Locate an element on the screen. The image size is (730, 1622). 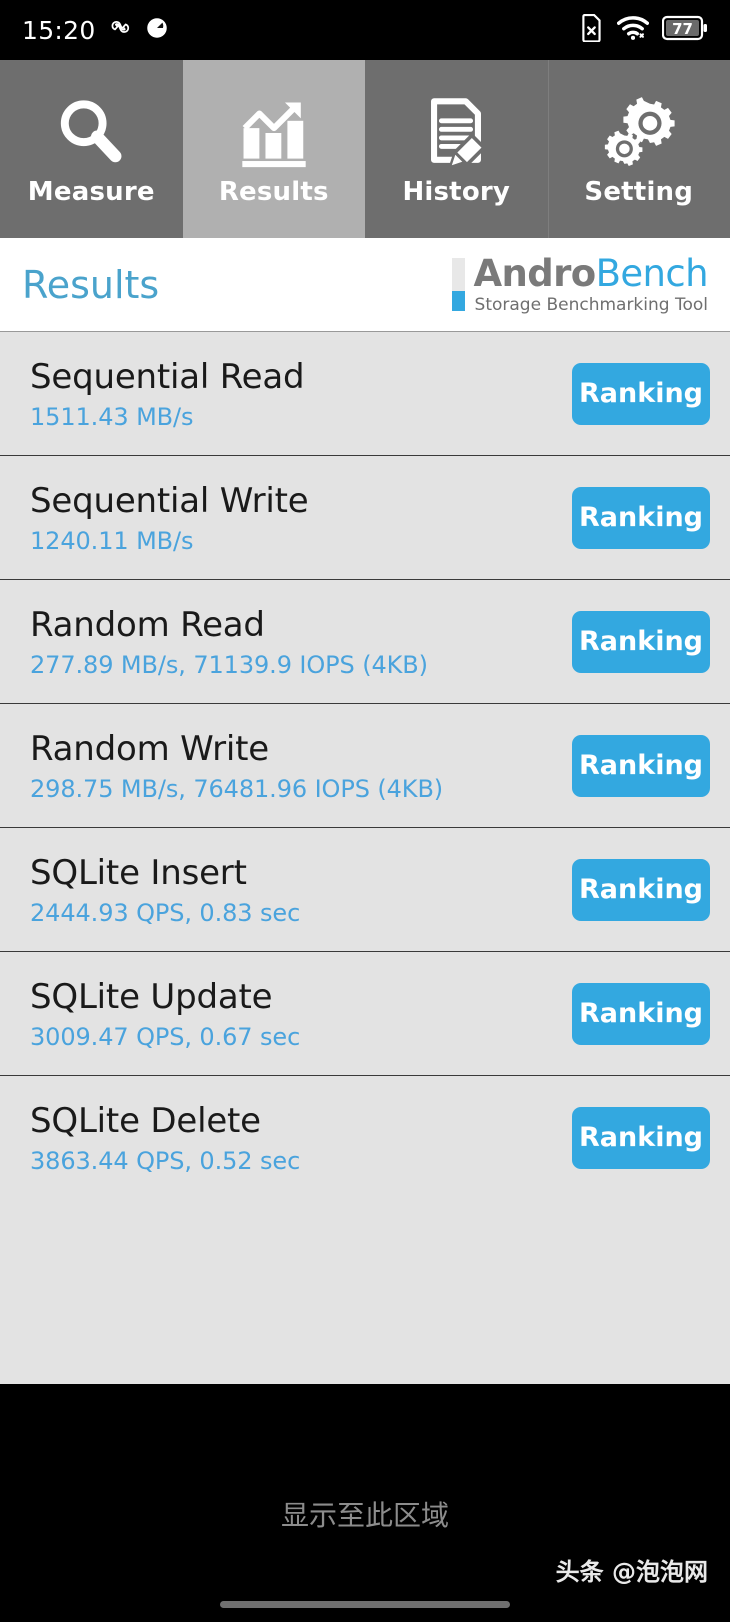
battery-icon: 77 is located at coordinates (684, 30).